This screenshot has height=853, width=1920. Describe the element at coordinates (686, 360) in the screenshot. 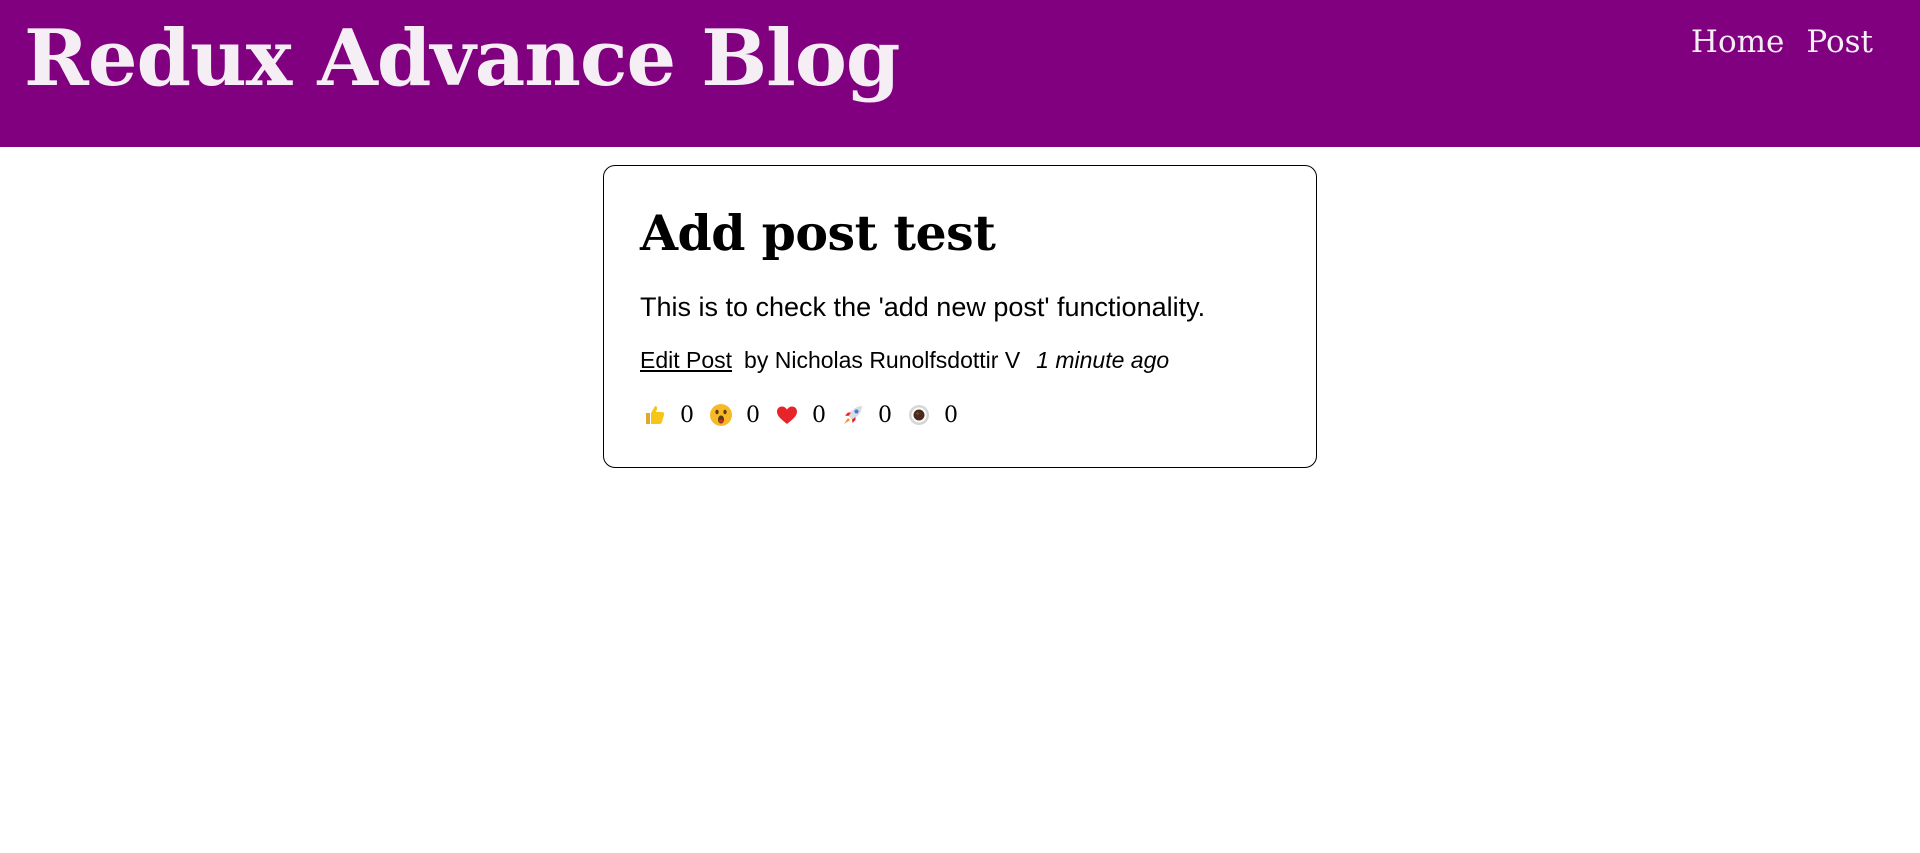

I see `edit-post-link: Edit Post` at that location.